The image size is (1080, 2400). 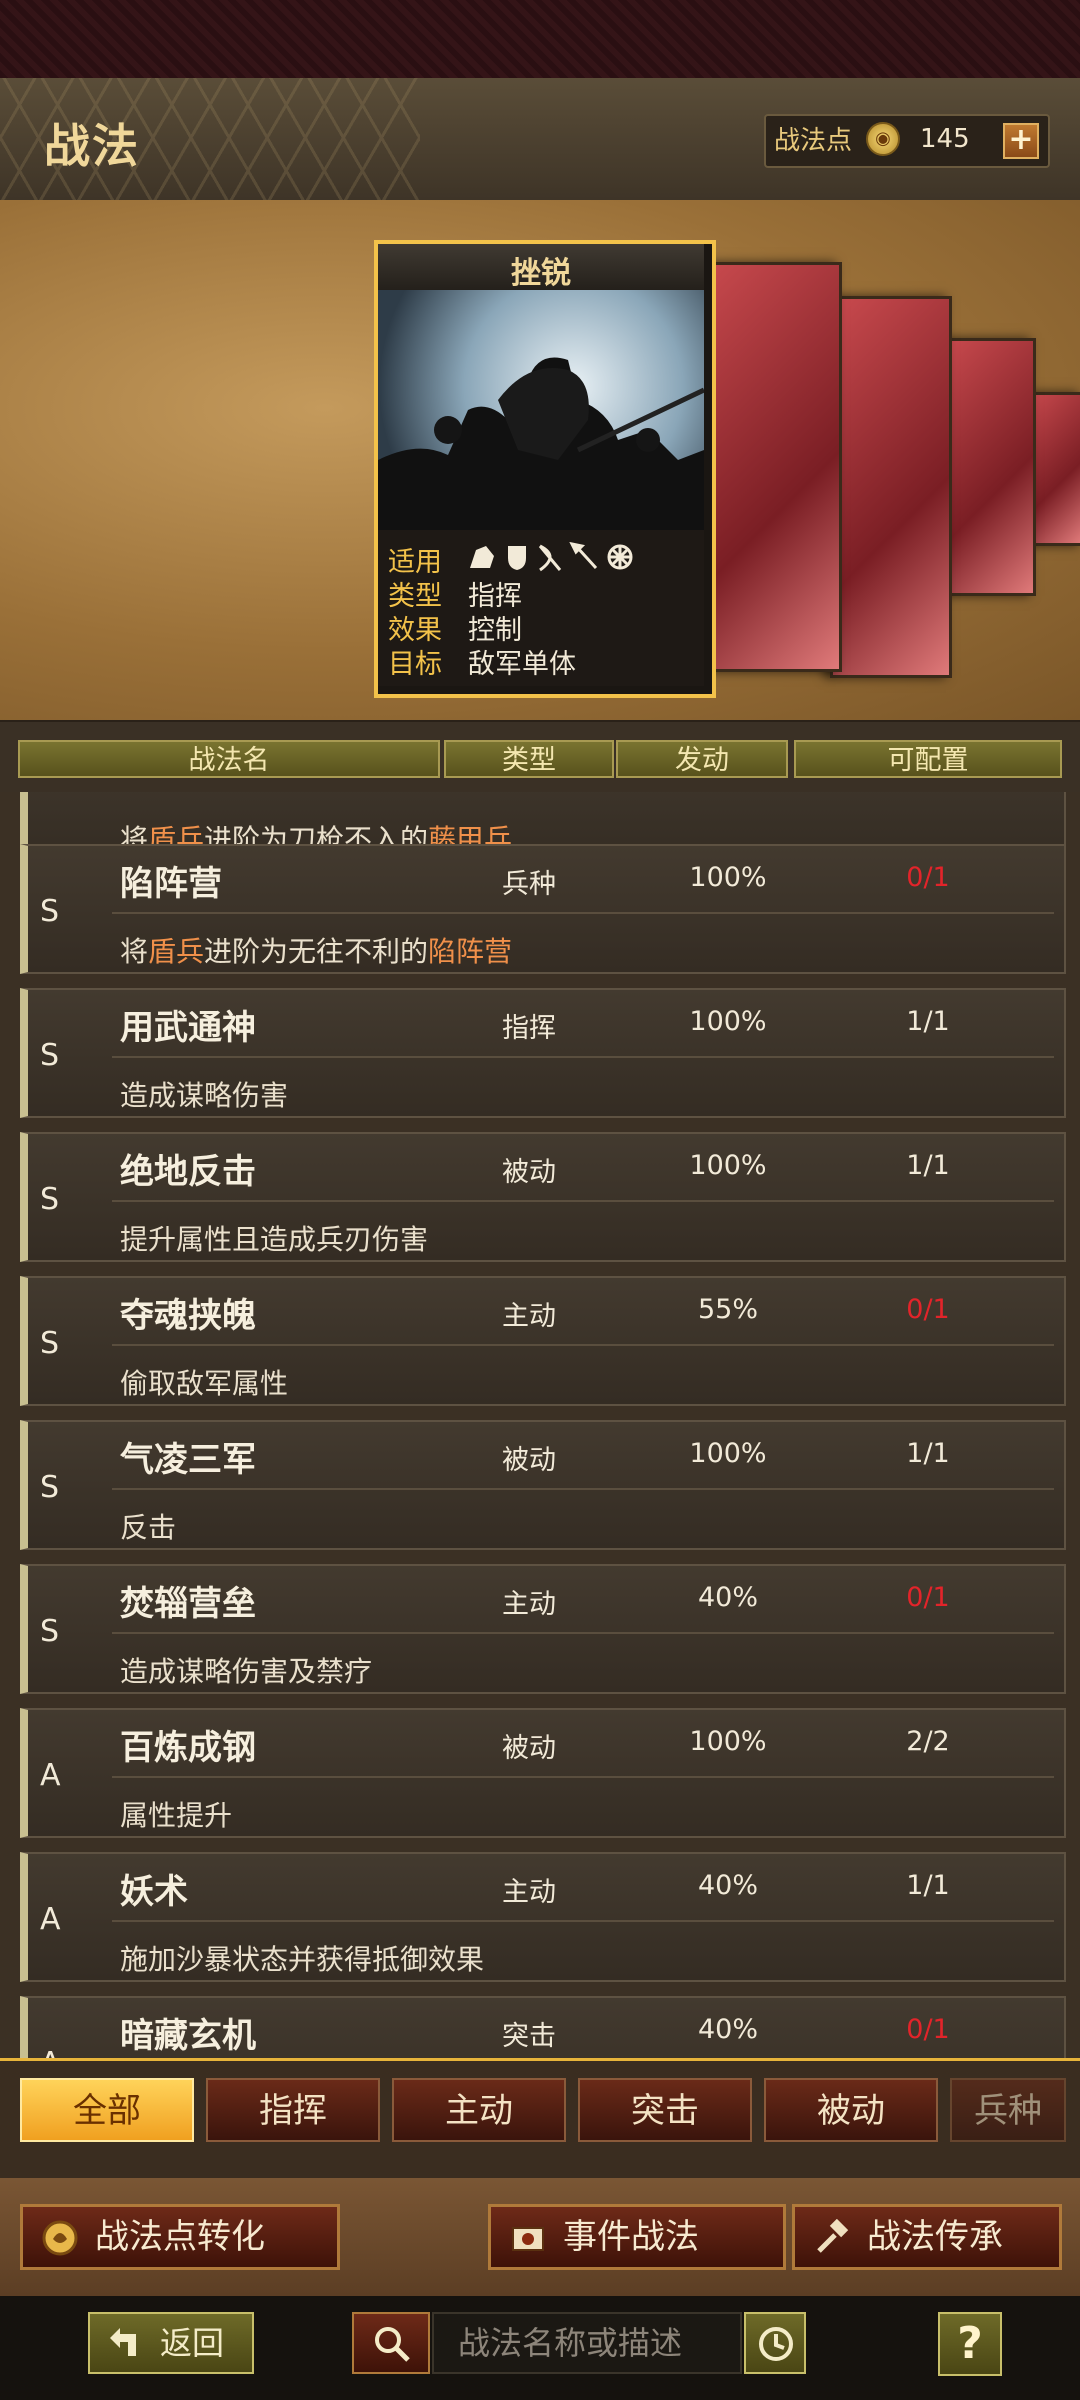 What do you see at coordinates (302, 1959) in the screenshot?
I see `skill-desc: 施加沙暴状态并获得抵御效果` at bounding box center [302, 1959].